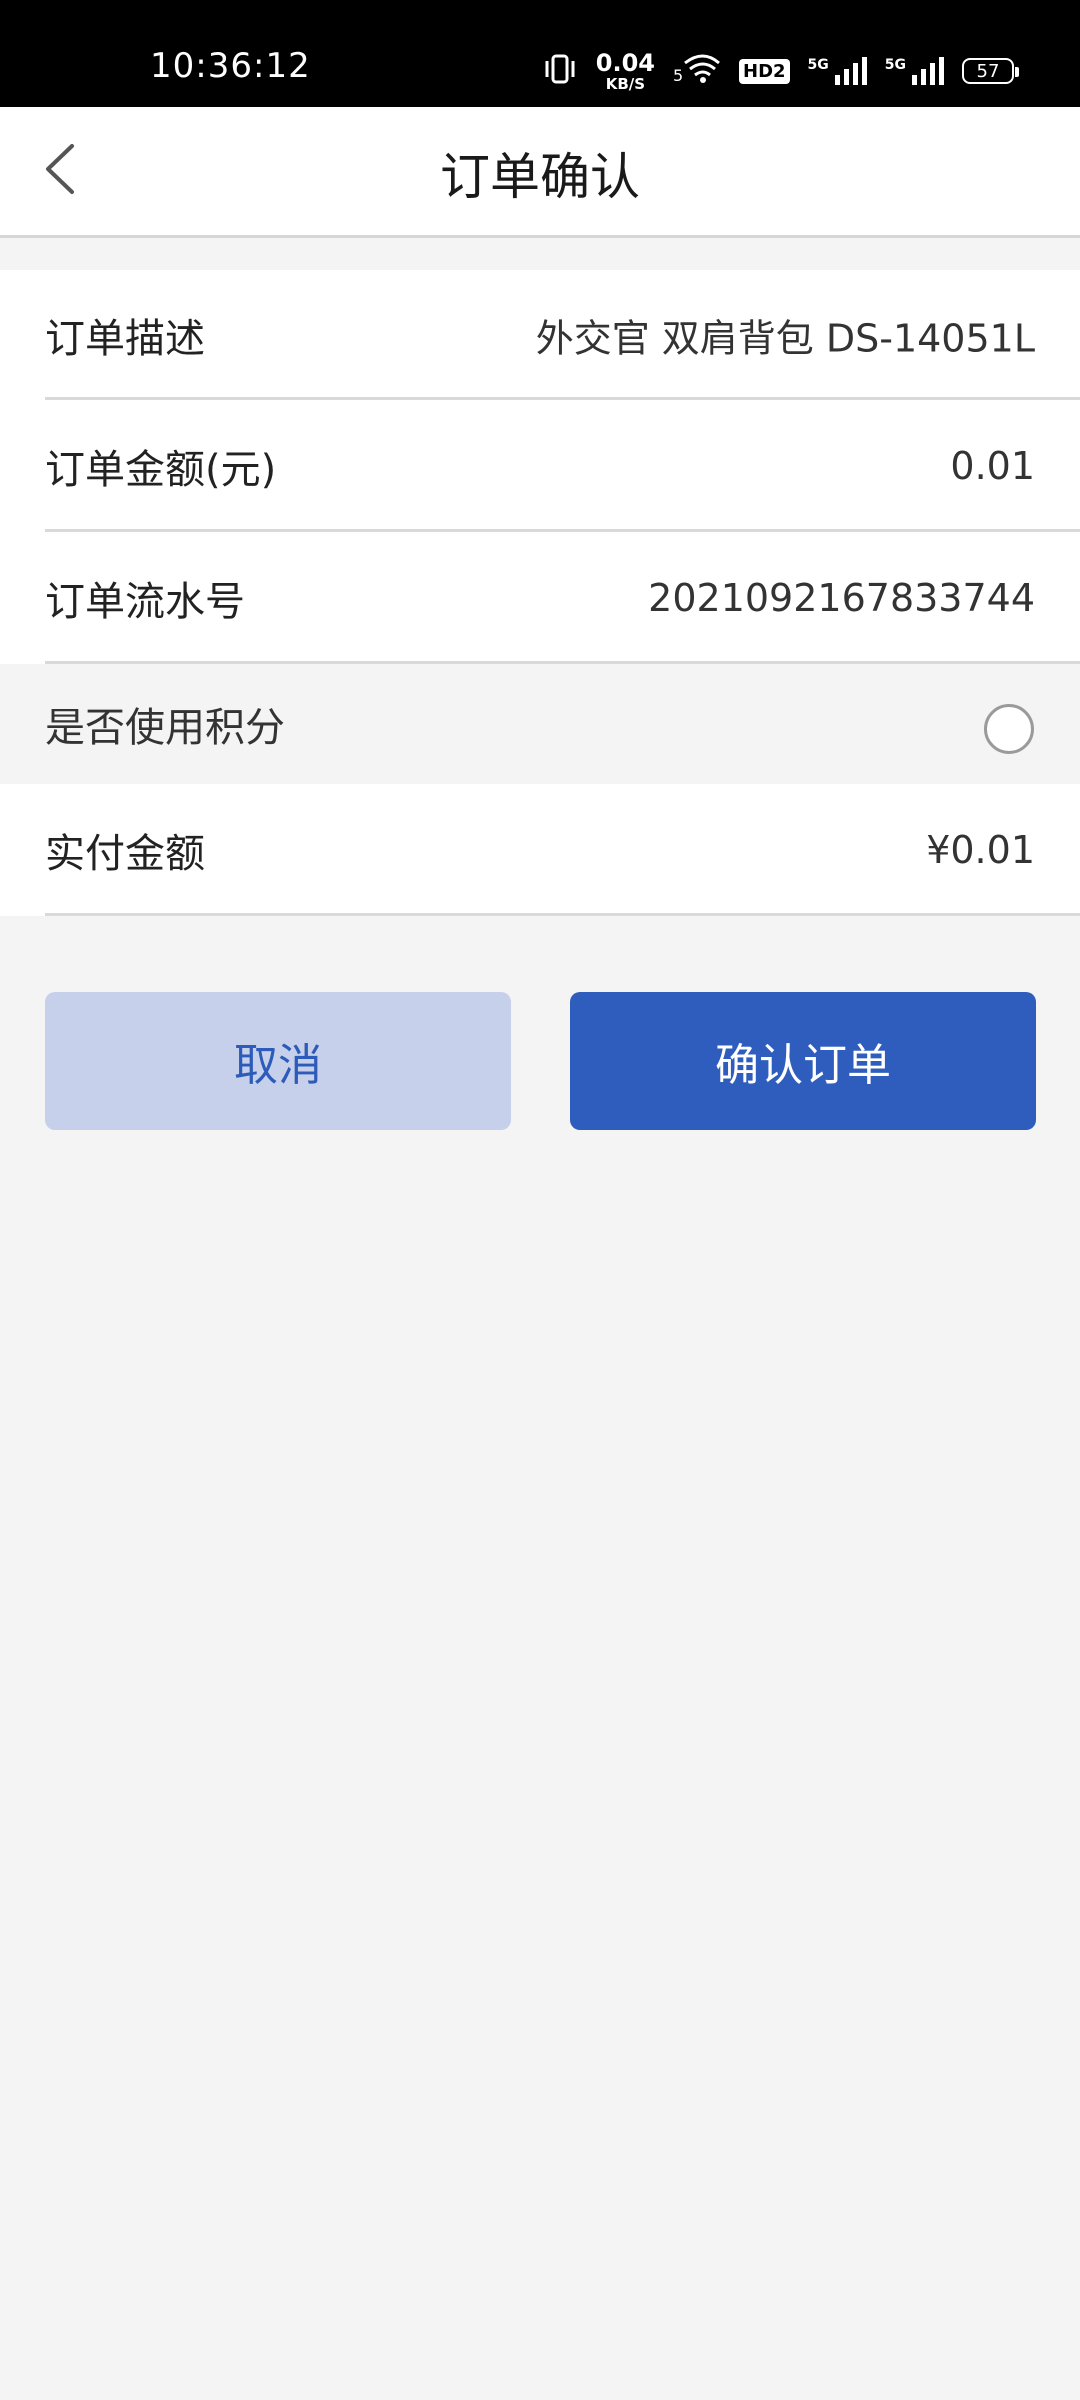  I want to click on status-time: 10:36:12, so click(230, 66).